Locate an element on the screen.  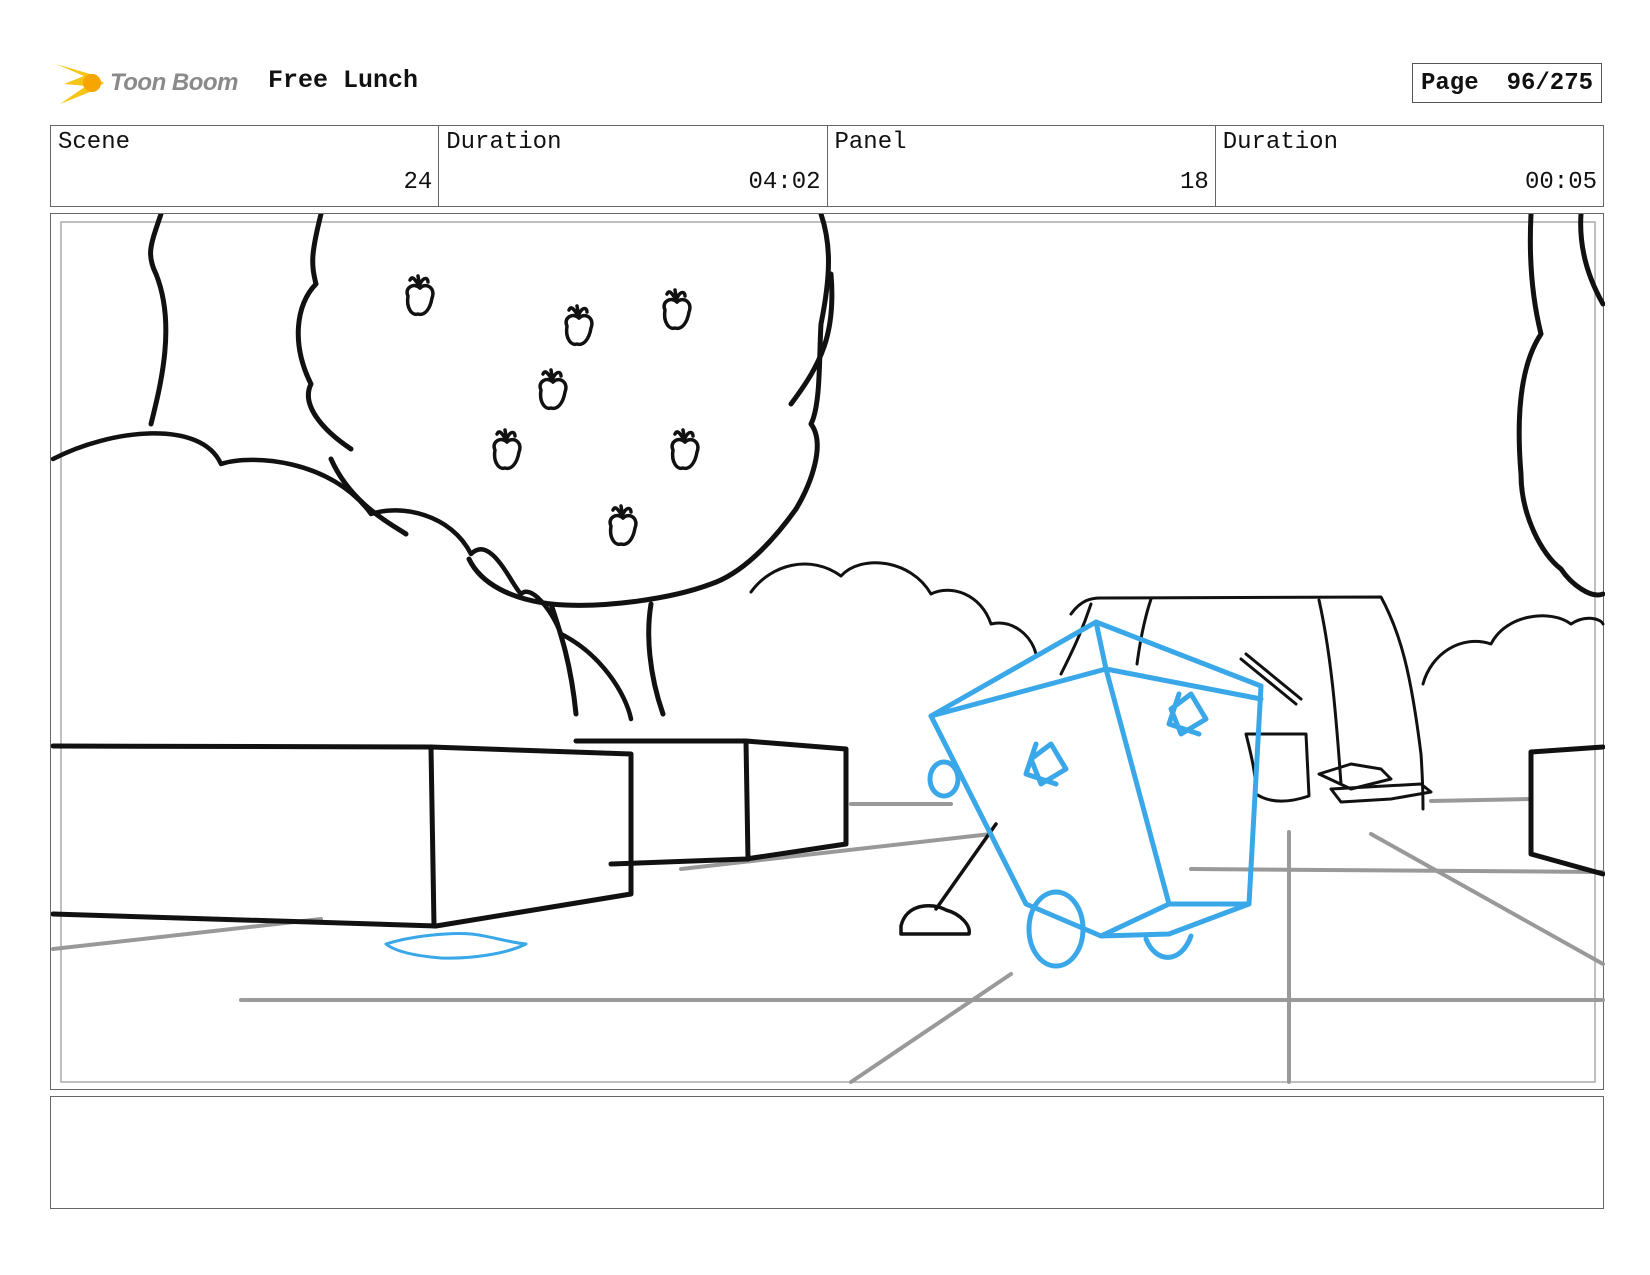
project-title: Free Lunch is located at coordinates (343, 80).